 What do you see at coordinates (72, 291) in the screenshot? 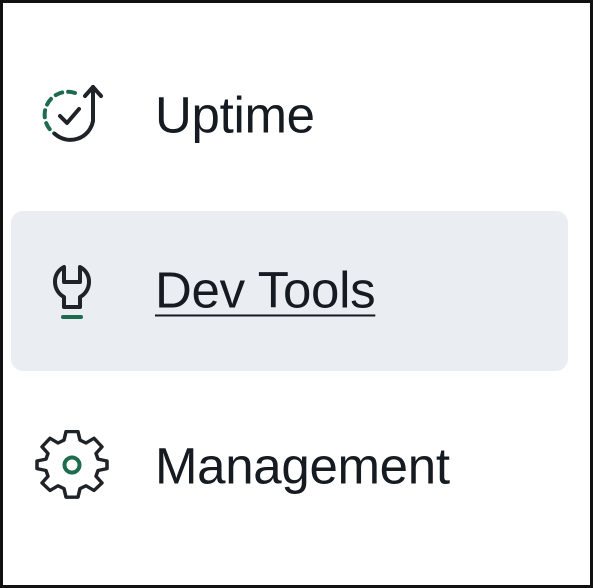
I see `wrench-icon` at bounding box center [72, 291].